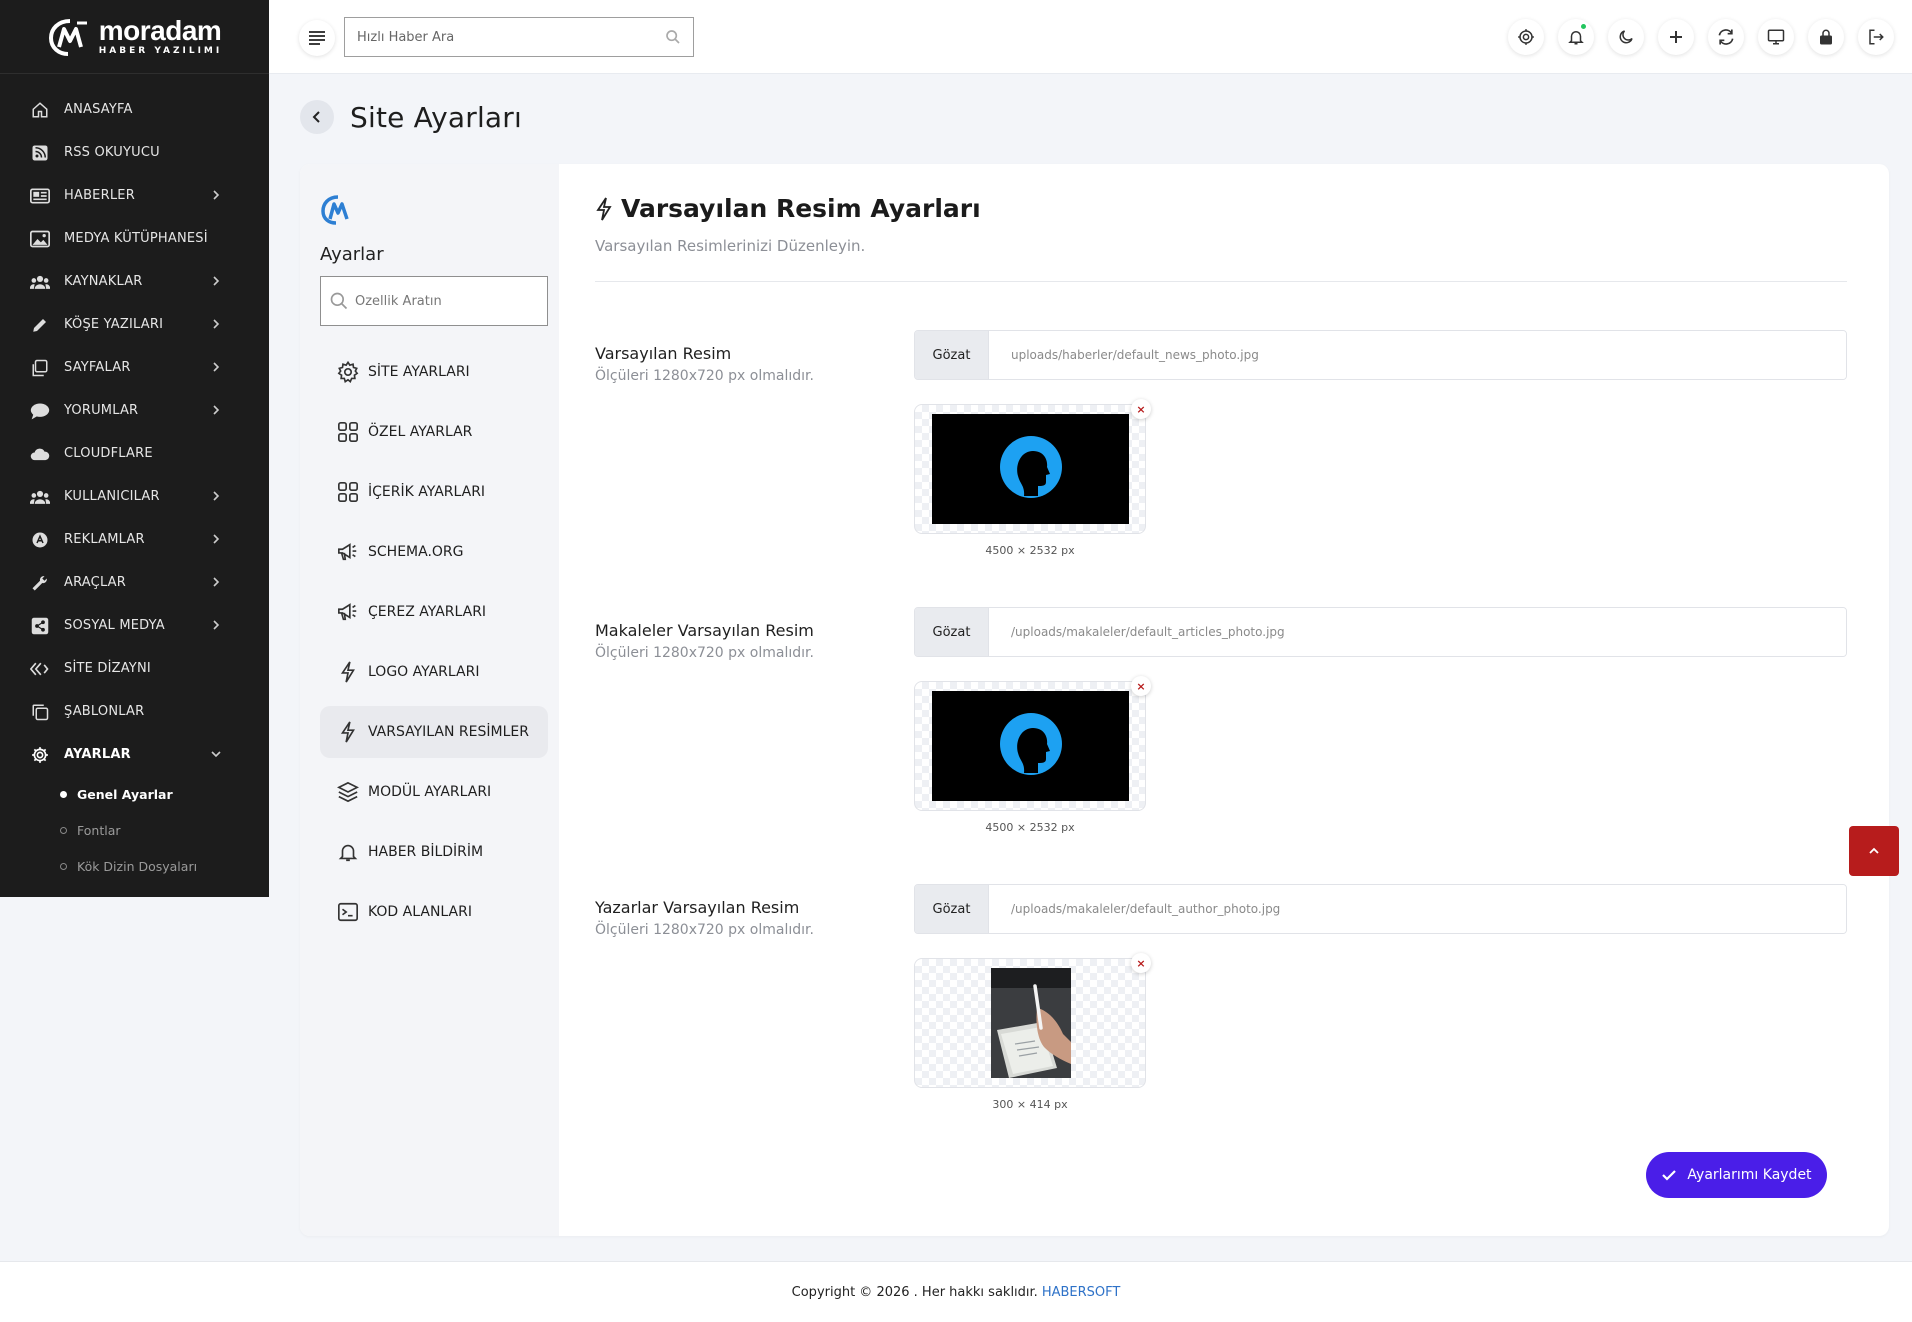 This screenshot has width=1912, height=1322. I want to click on sidebar-item-label: KAYNAKLAR, so click(103, 281).